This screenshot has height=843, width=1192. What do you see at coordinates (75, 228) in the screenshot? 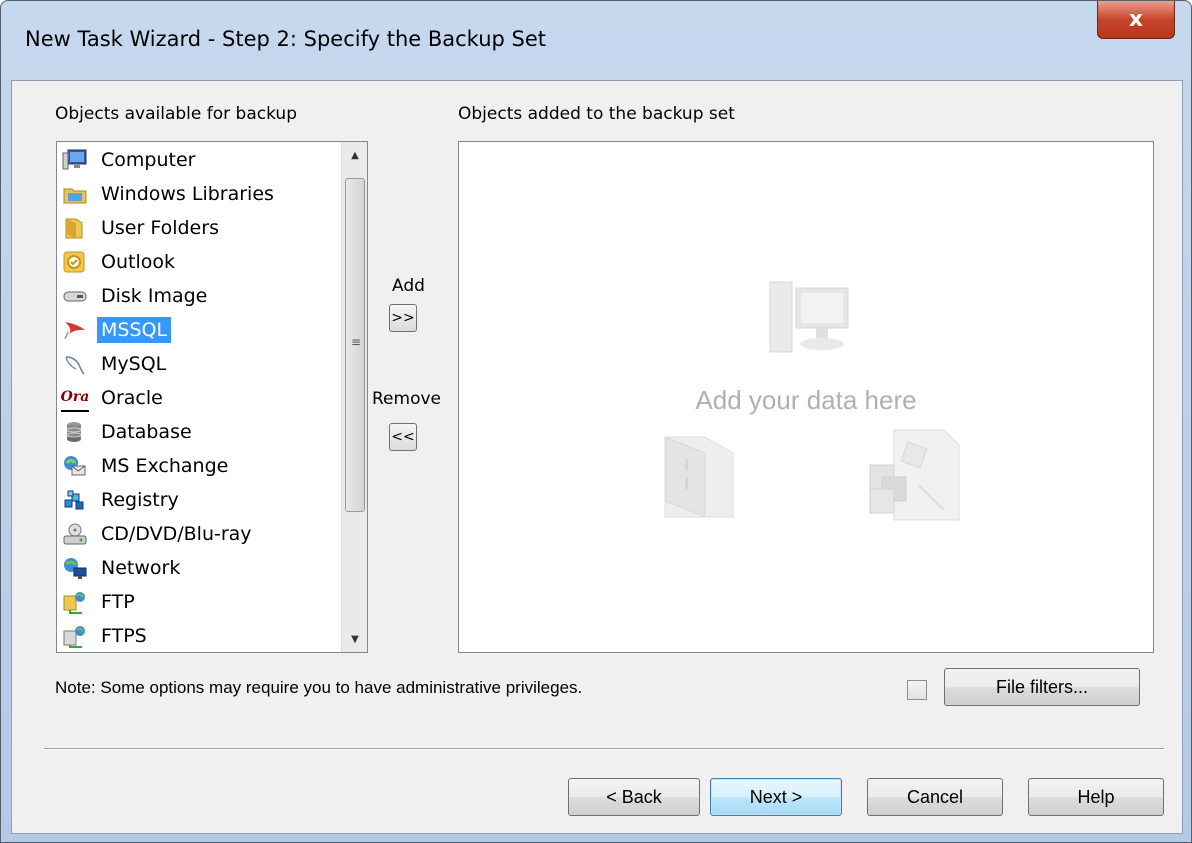
I see `folder-icon` at bounding box center [75, 228].